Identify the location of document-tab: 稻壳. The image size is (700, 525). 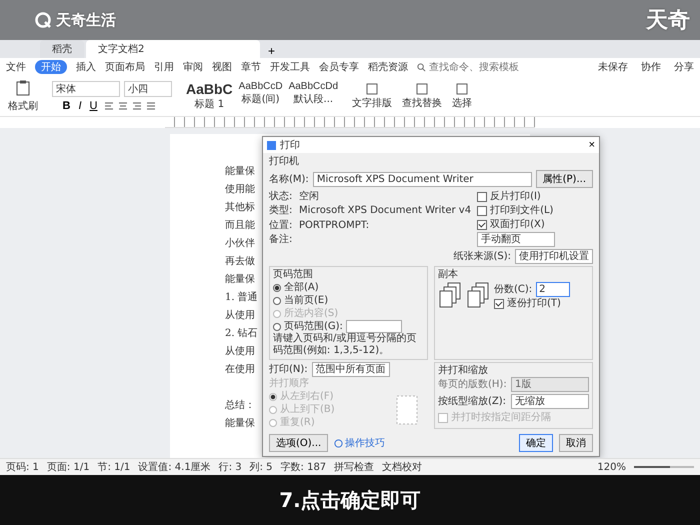
(62, 49).